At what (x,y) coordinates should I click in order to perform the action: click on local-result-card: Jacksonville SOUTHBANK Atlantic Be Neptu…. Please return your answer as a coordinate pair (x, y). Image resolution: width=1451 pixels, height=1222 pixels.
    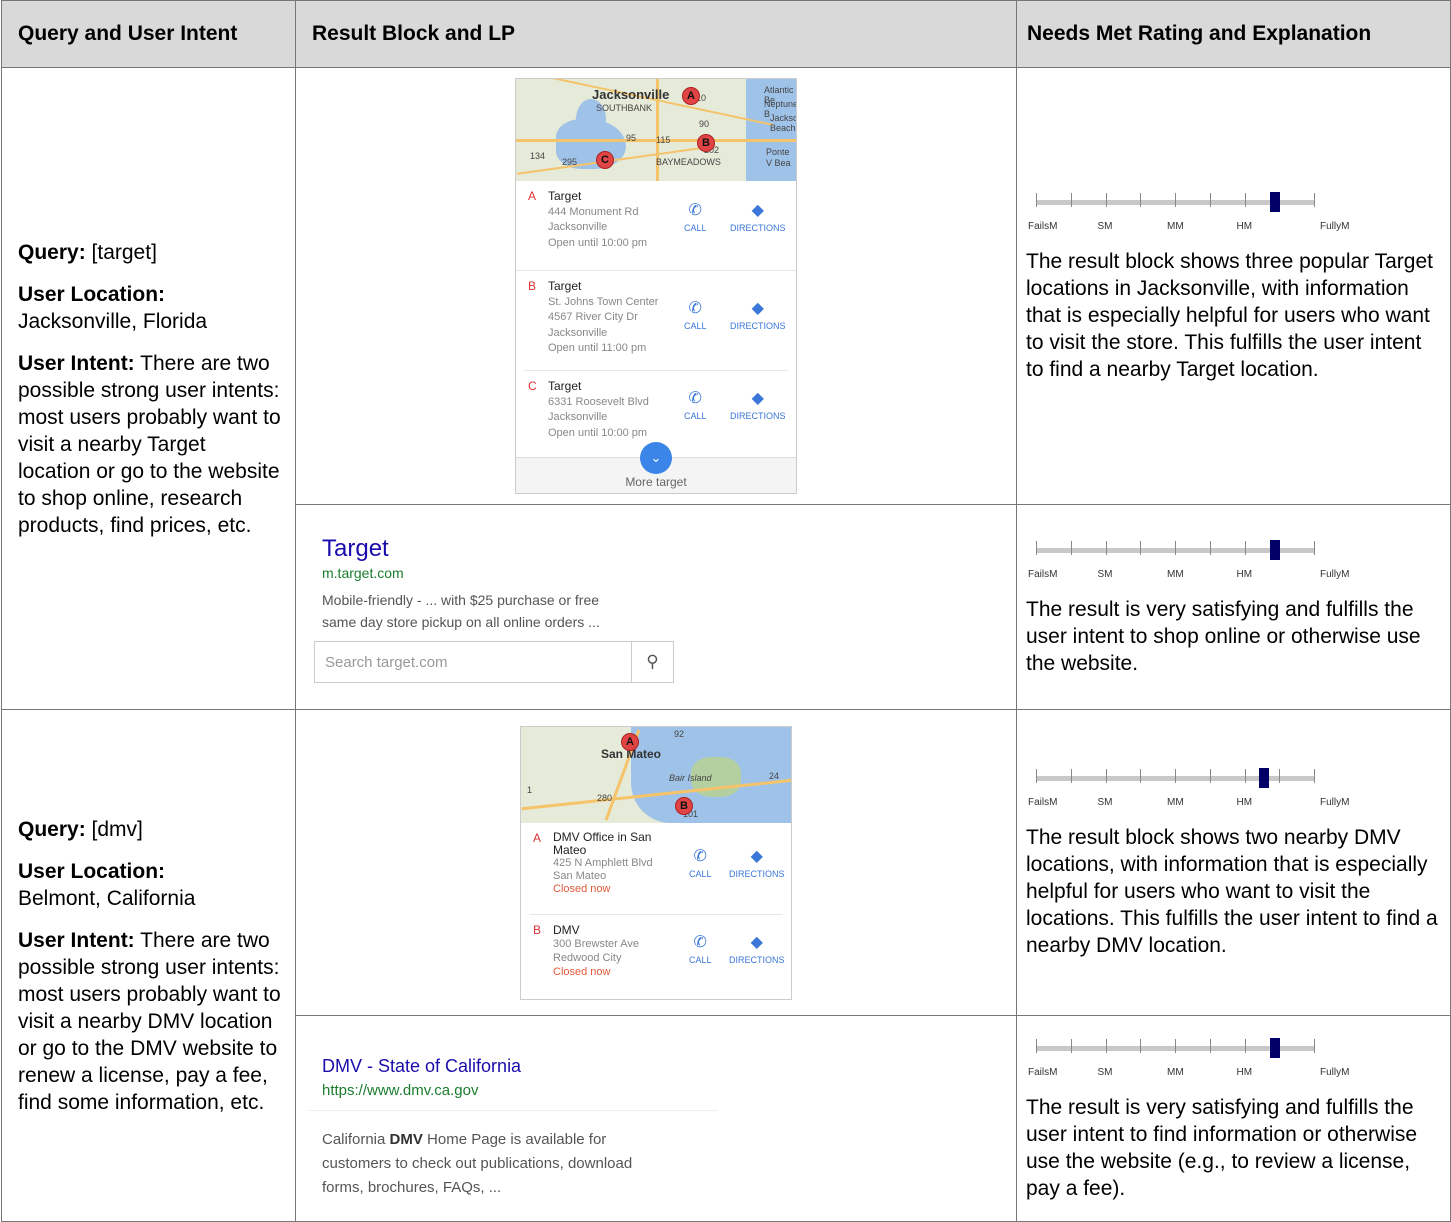
    Looking at the image, I should click on (656, 286).